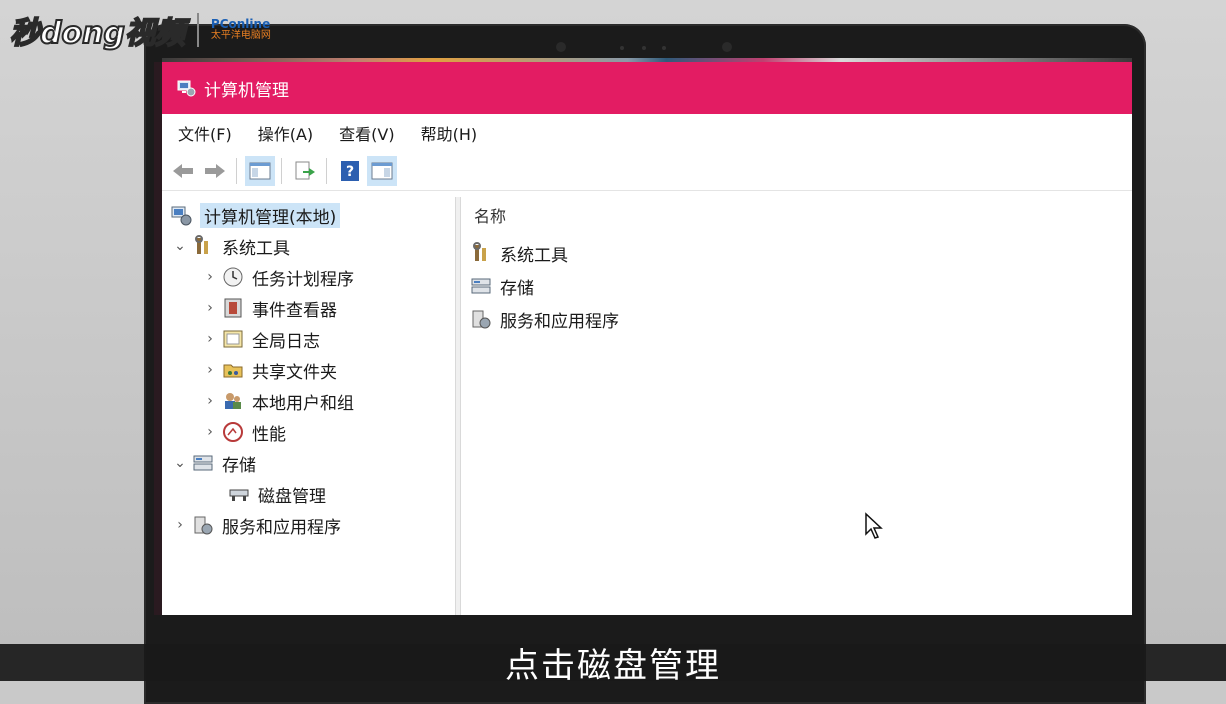  Describe the element at coordinates (647, 171) in the screenshot. I see `toolbar: ?` at that location.